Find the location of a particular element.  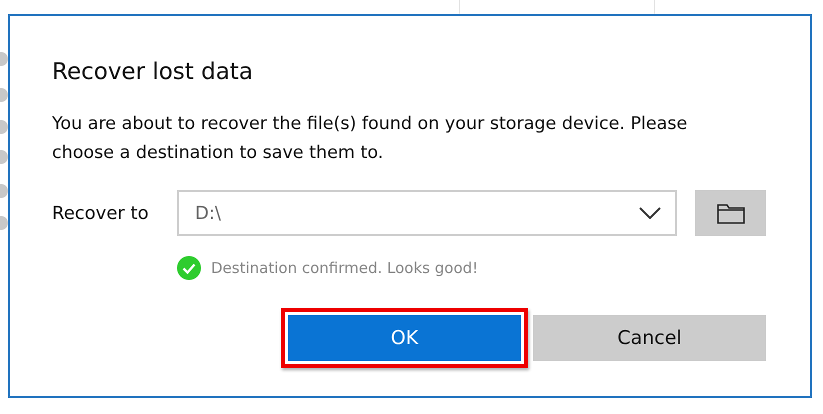

chevron-down-icon is located at coordinates (650, 213).